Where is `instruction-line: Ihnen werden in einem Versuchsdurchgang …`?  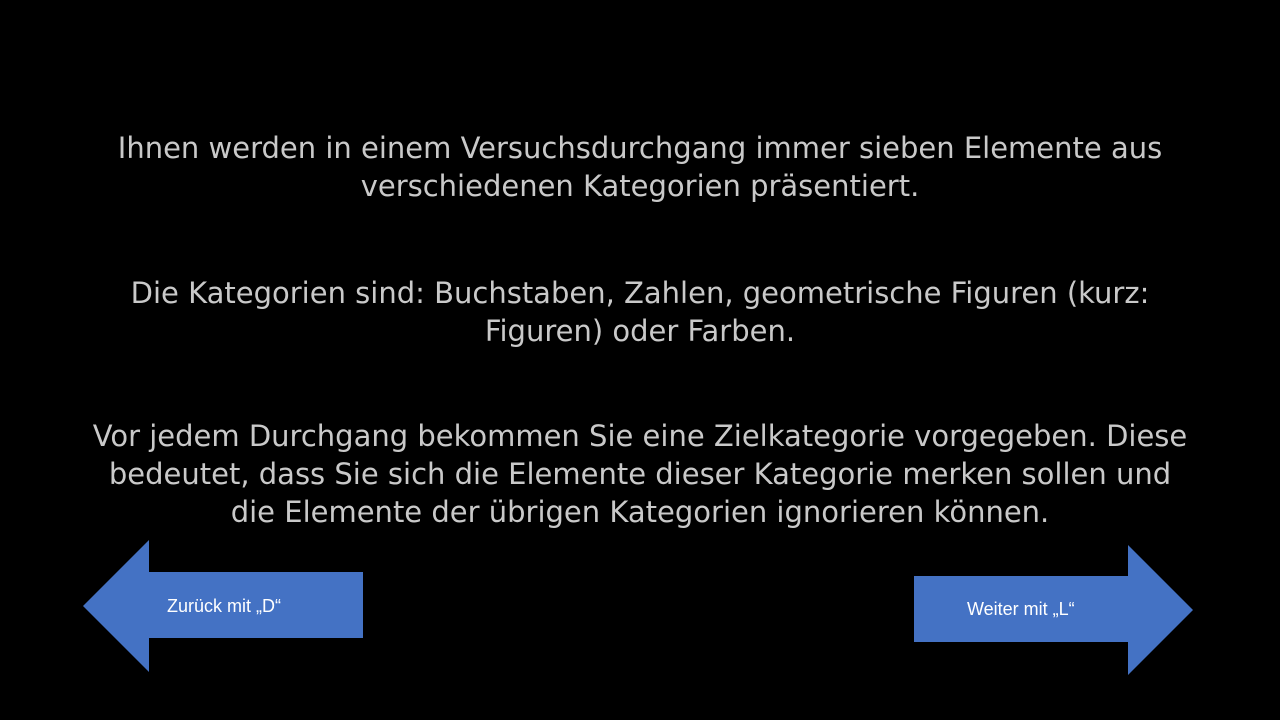 instruction-line: Ihnen werden in einem Versuchsdurchgang … is located at coordinates (640, 148).